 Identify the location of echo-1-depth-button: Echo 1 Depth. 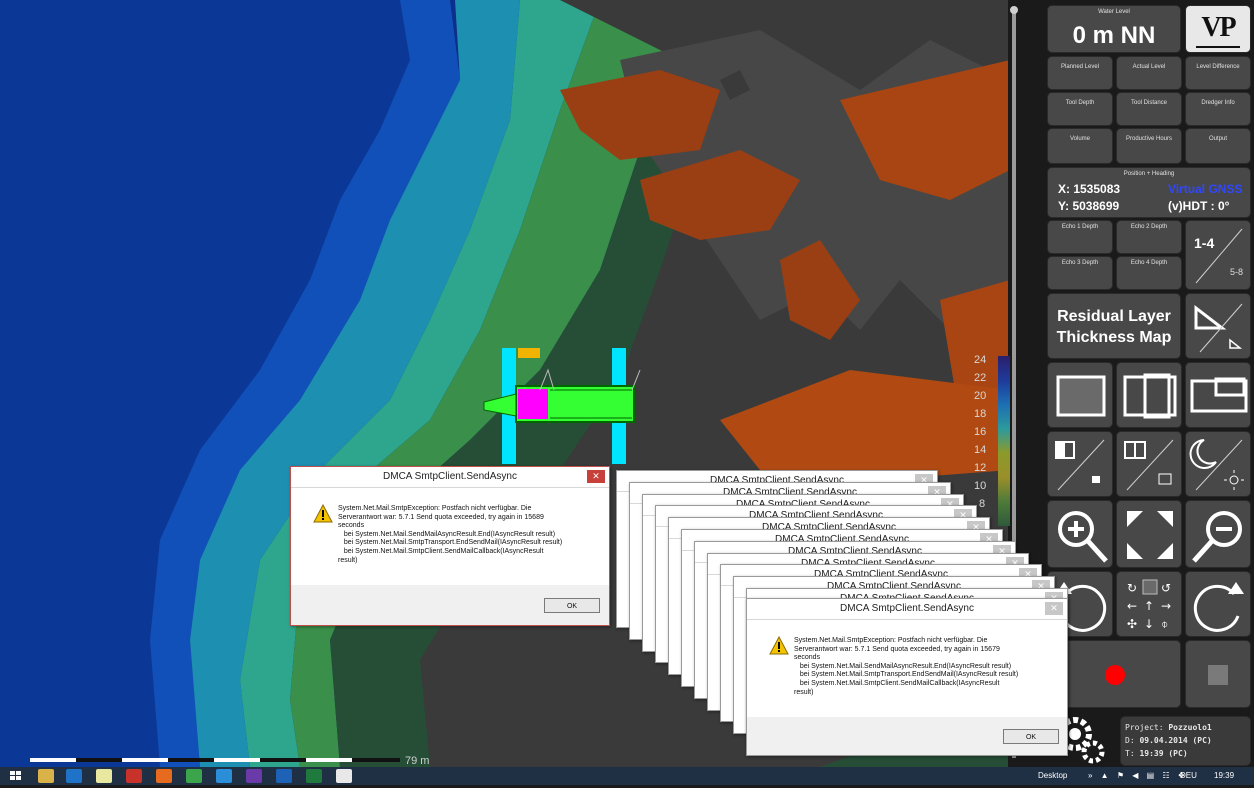
(1080, 237).